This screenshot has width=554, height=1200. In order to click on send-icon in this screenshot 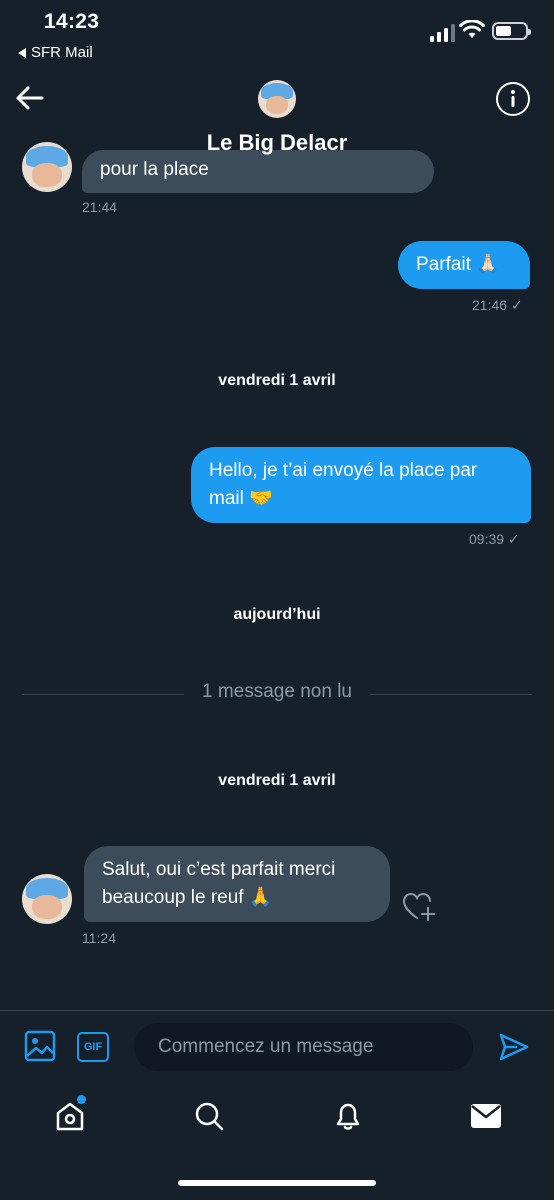, I will do `click(514, 1047)`.